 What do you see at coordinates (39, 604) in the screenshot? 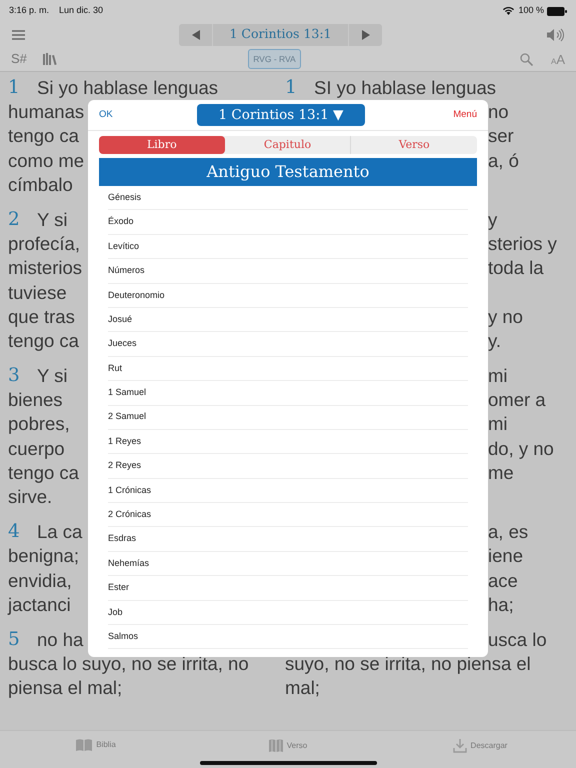
I see `verse-text: jactanci` at bounding box center [39, 604].